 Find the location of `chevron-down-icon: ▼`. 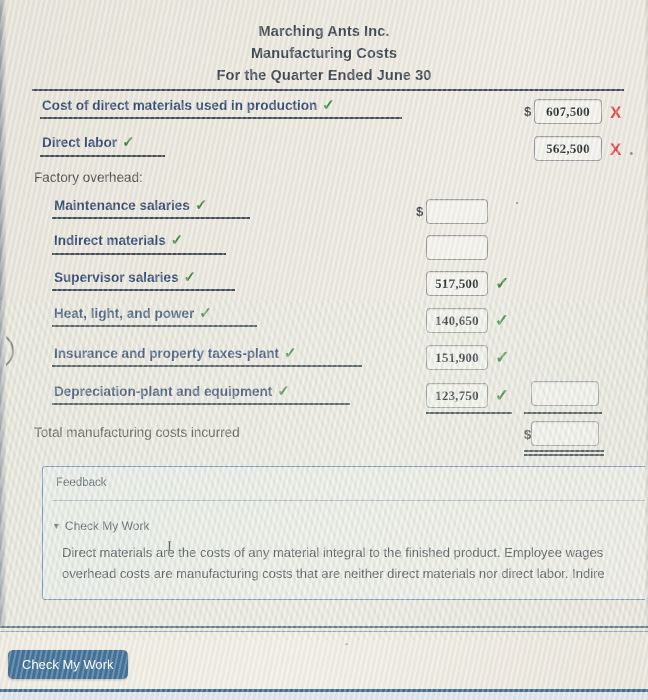

chevron-down-icon: ▼ is located at coordinates (56, 526).